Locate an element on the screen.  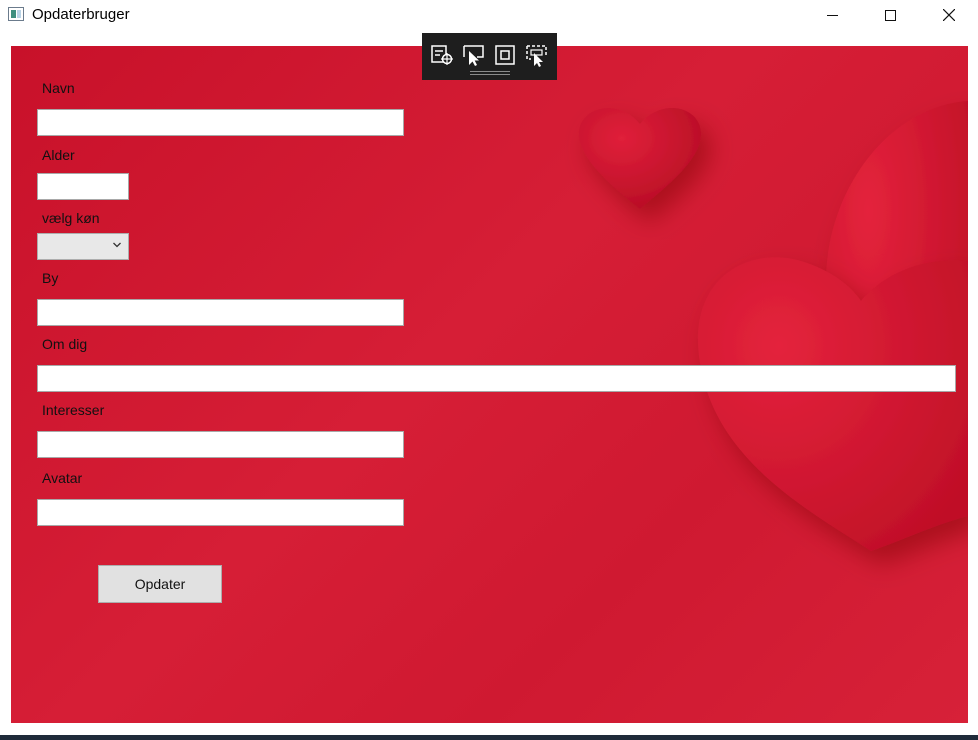
by-label: By is located at coordinates (50, 278).